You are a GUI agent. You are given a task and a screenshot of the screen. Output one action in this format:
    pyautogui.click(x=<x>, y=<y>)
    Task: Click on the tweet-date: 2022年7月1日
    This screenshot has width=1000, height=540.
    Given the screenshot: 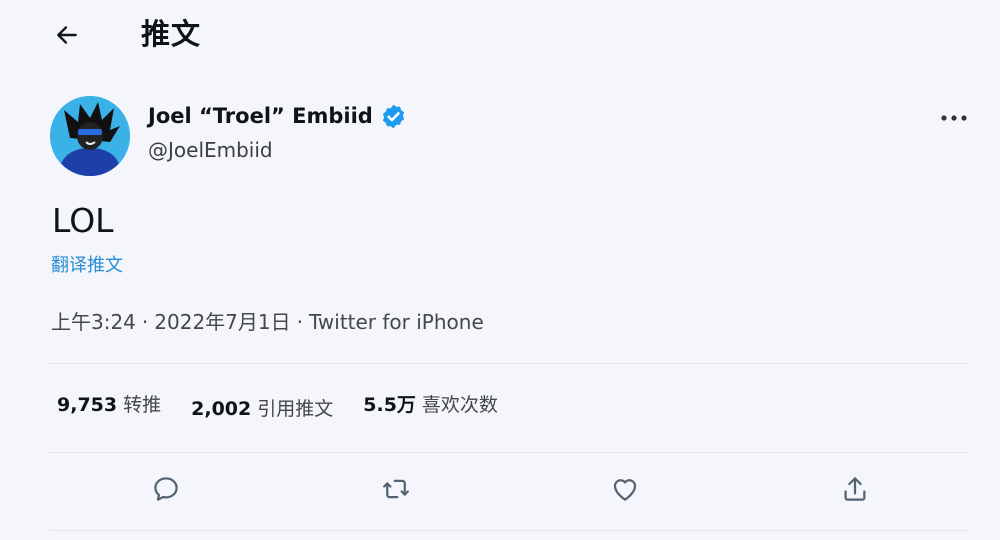 What is the action you would take?
    pyautogui.click(x=222, y=322)
    